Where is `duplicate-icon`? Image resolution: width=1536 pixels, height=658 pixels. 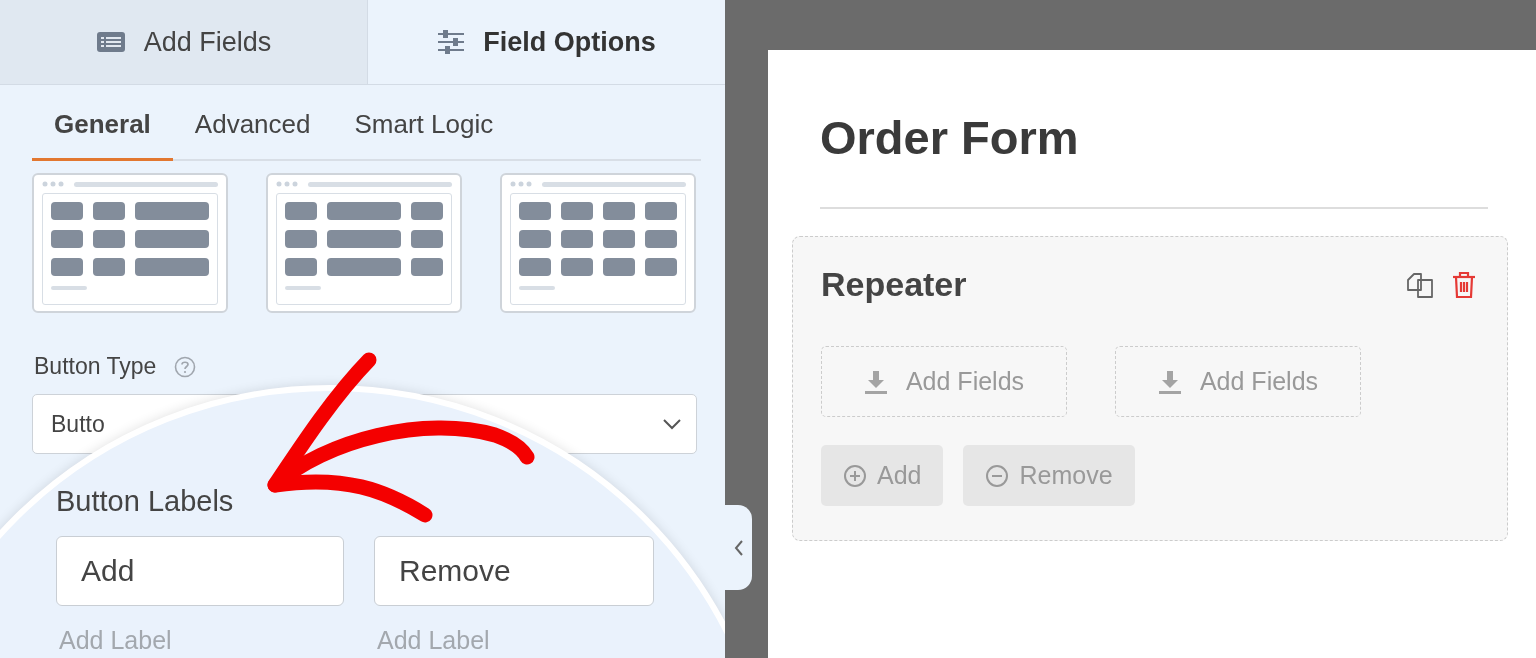 duplicate-icon is located at coordinates (1420, 284).